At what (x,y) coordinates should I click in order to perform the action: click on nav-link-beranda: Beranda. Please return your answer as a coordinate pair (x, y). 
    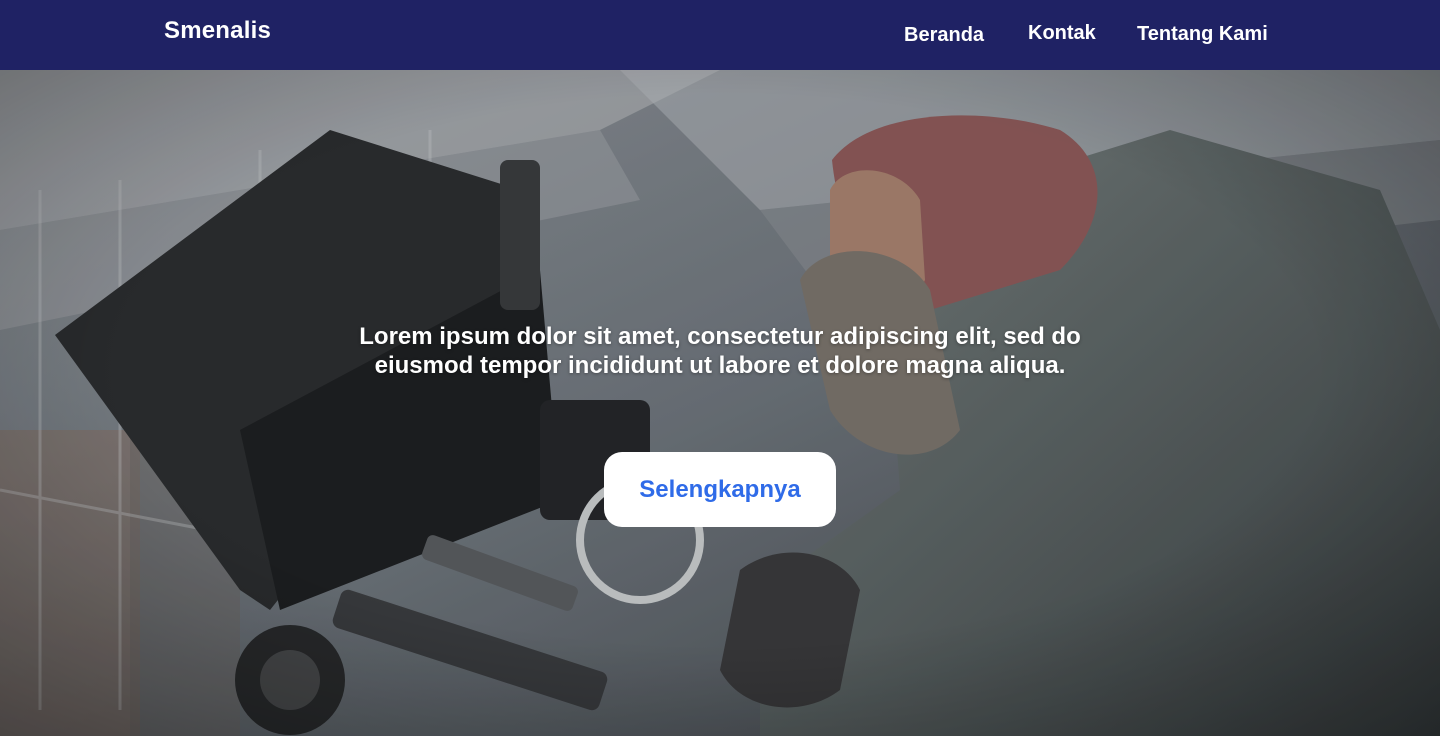
    Looking at the image, I should click on (944, 35).